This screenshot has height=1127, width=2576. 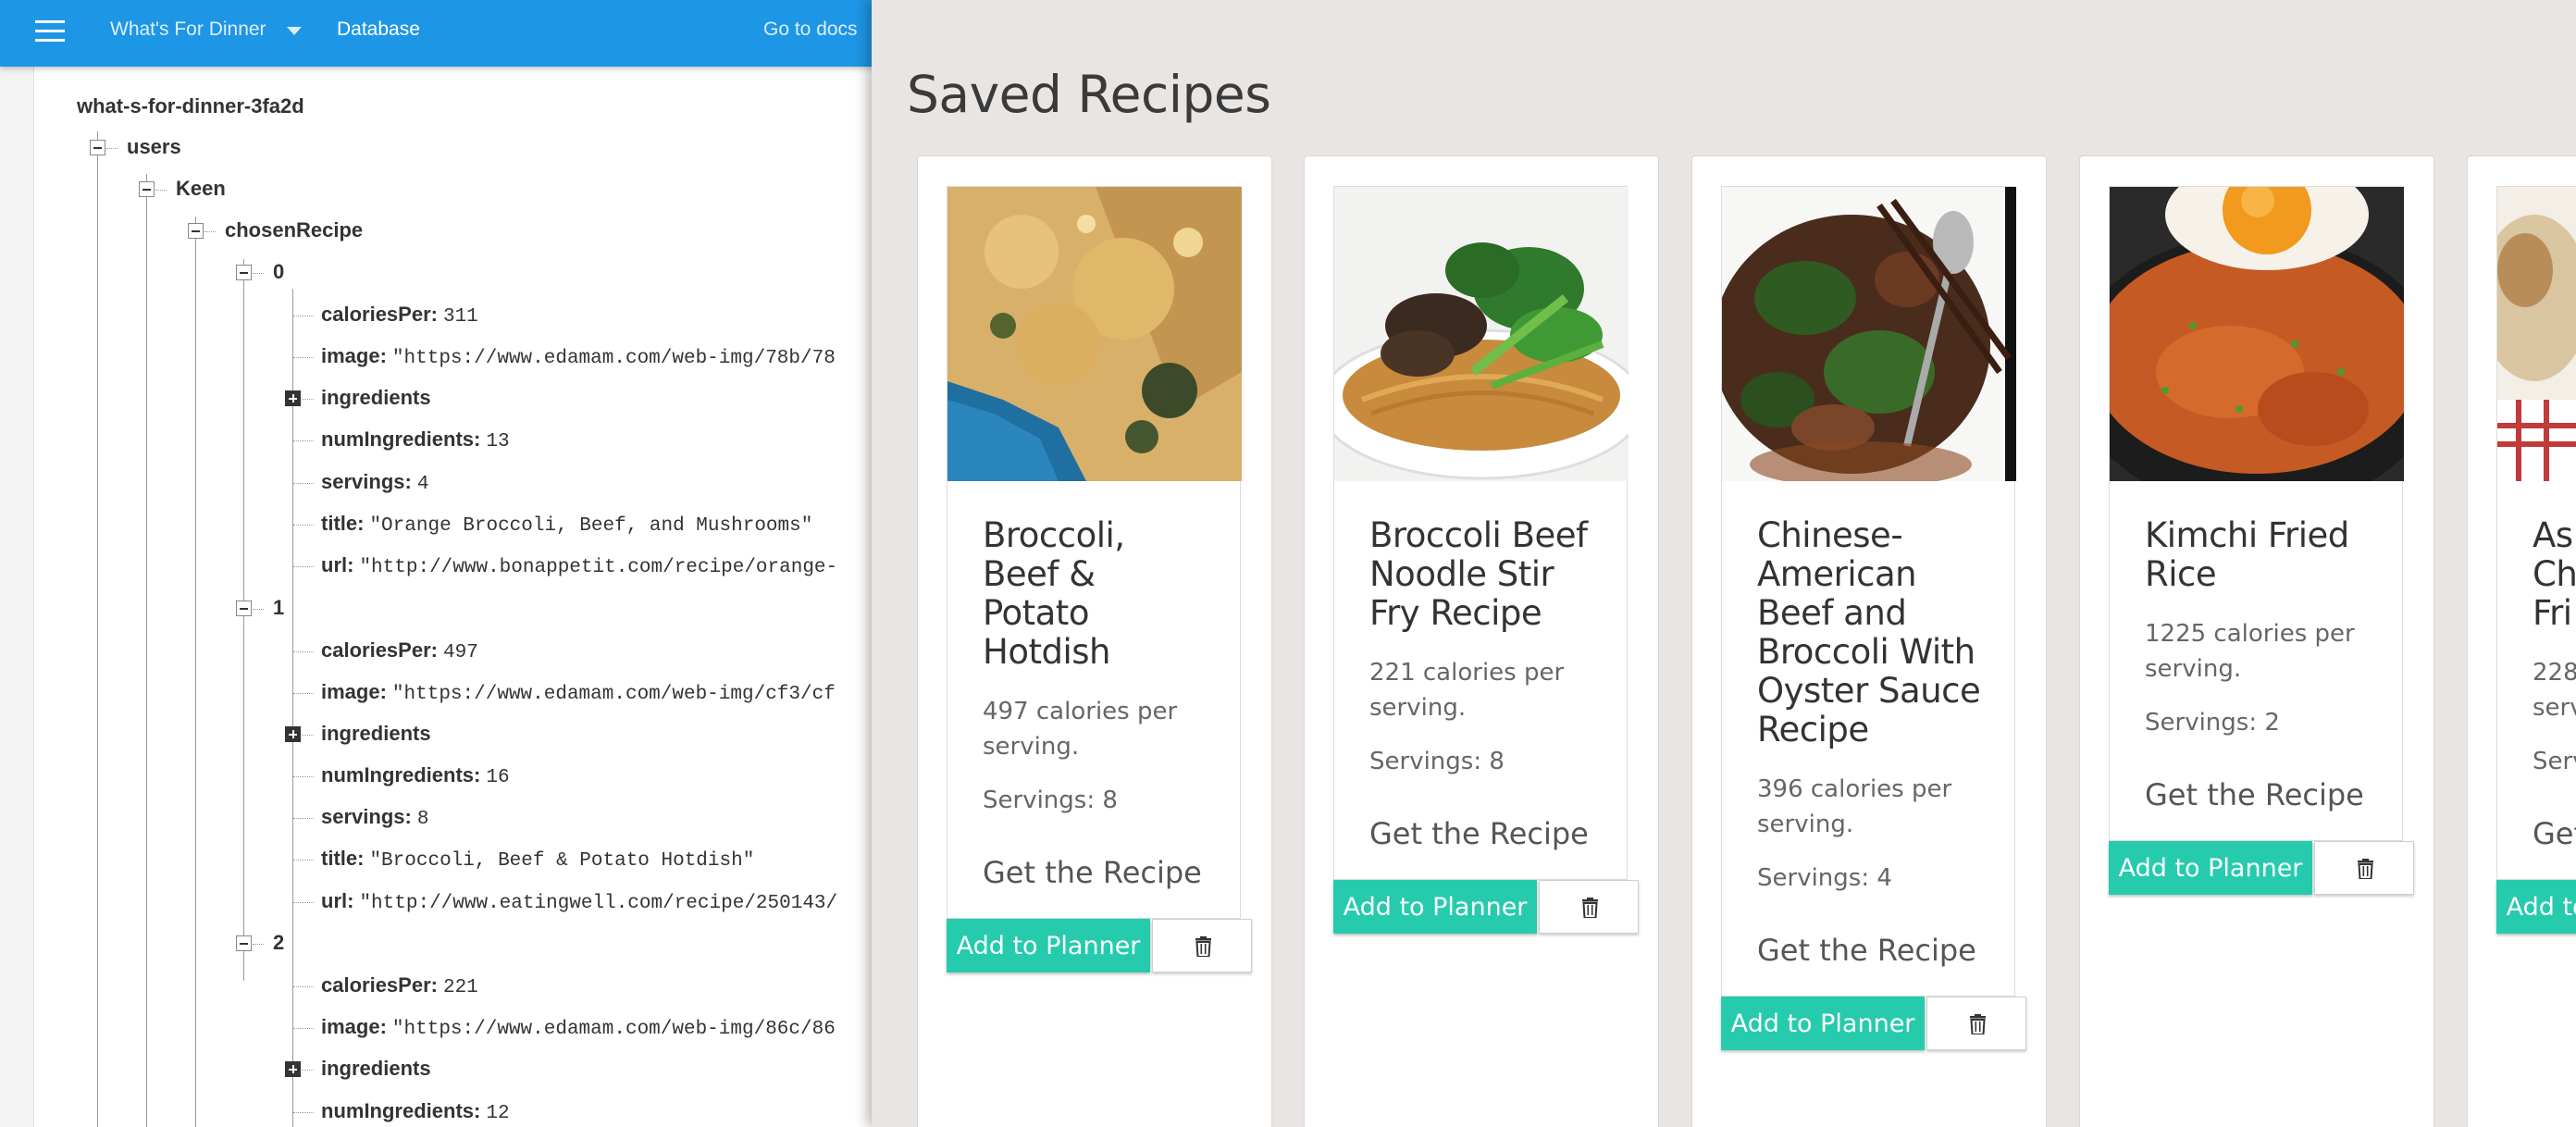 What do you see at coordinates (1825, 878) in the screenshot?
I see `recipe-servings: Servings: 4` at bounding box center [1825, 878].